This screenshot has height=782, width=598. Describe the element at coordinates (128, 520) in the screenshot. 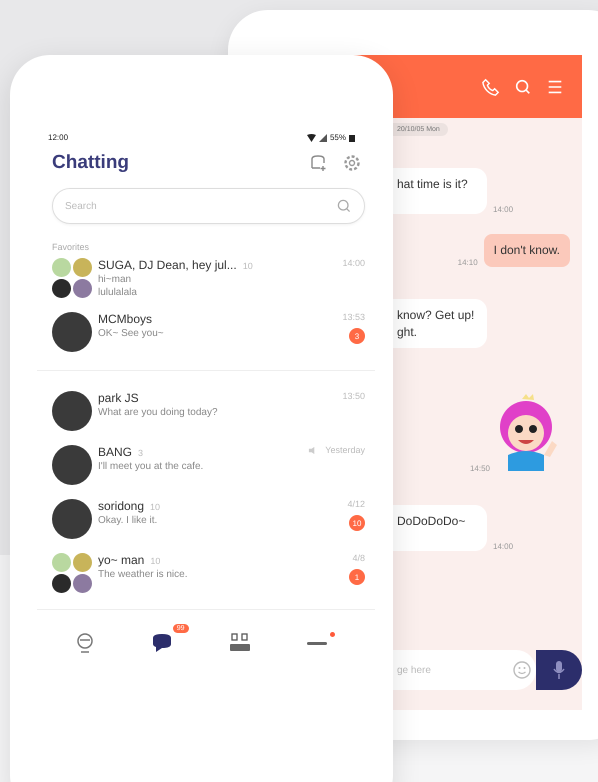

I see `message-preview: Okay. I like it.` at that location.